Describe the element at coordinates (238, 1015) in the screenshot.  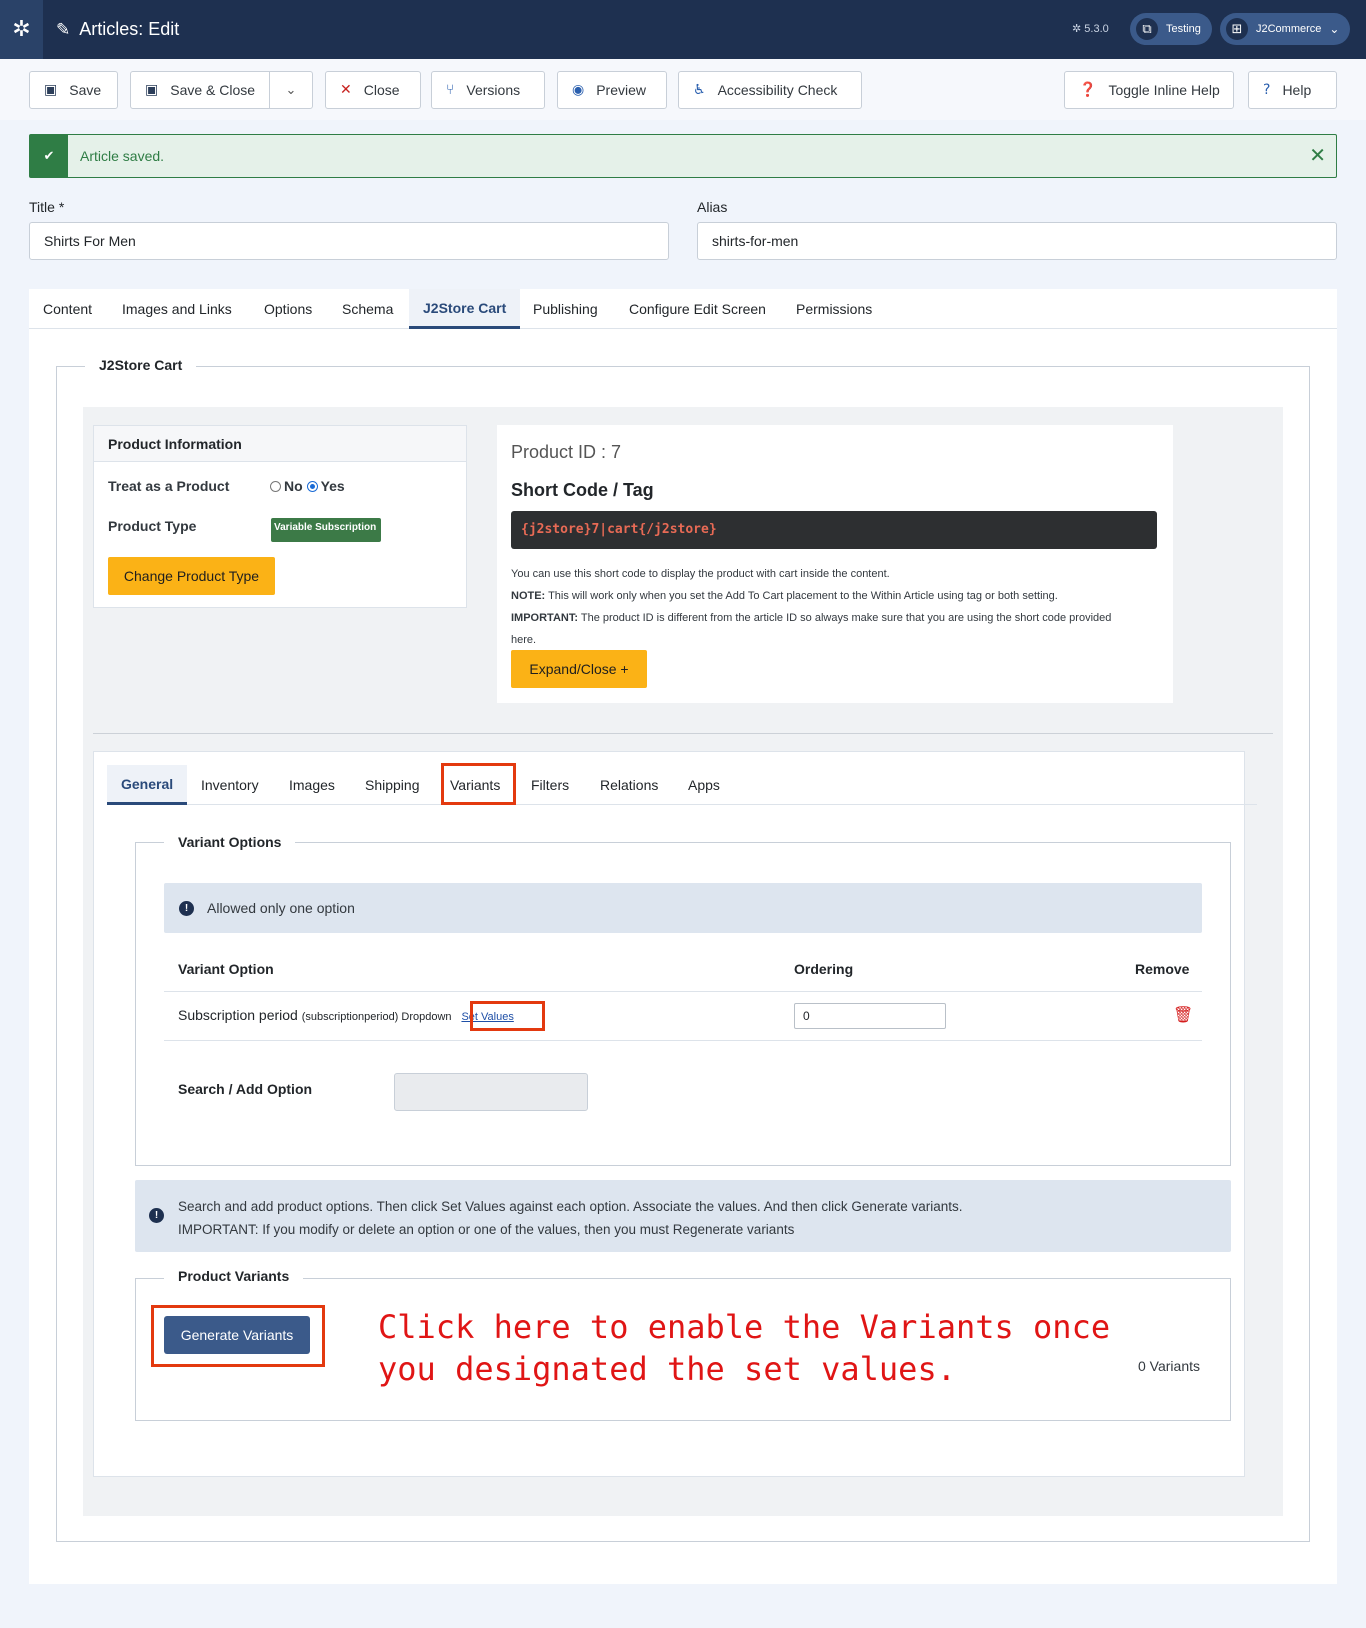
I see `variant-option-name: Subscription period` at that location.